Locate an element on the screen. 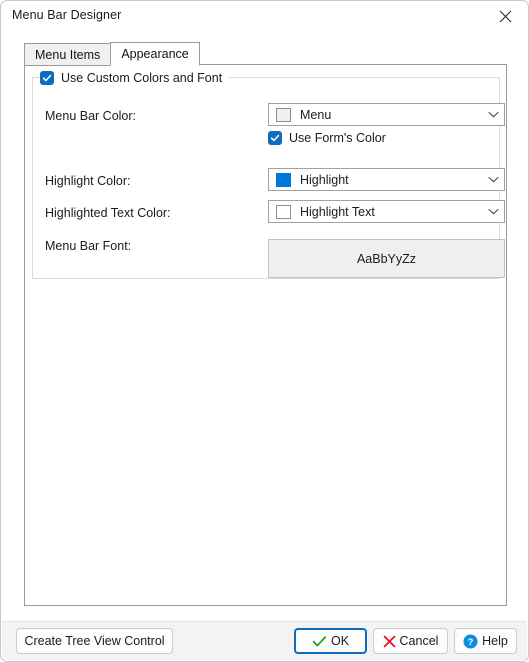  tab-strip: Menu Items Appearance is located at coordinates (112, 54).